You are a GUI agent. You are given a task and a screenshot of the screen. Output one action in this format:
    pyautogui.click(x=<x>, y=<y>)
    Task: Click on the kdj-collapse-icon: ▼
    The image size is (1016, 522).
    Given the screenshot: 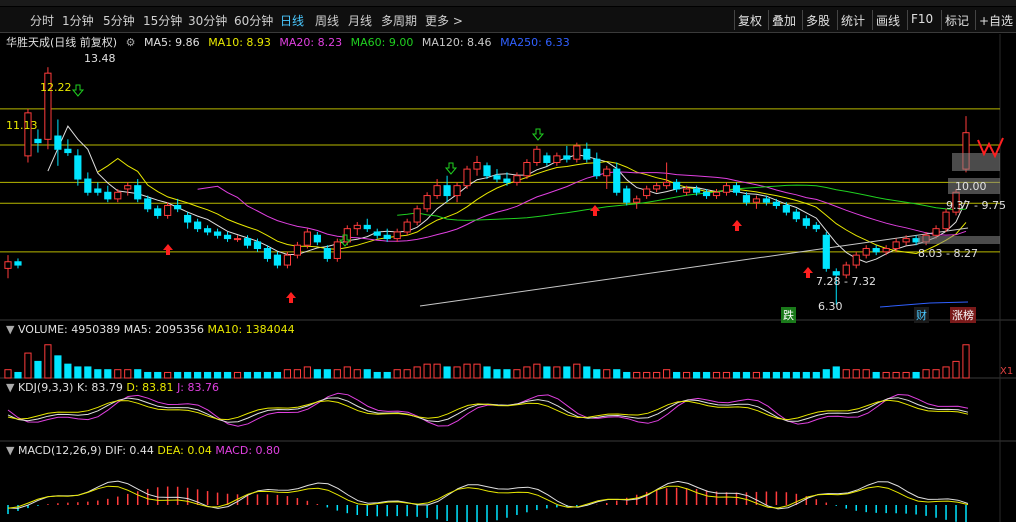 What is the action you would take?
    pyautogui.click(x=10, y=387)
    